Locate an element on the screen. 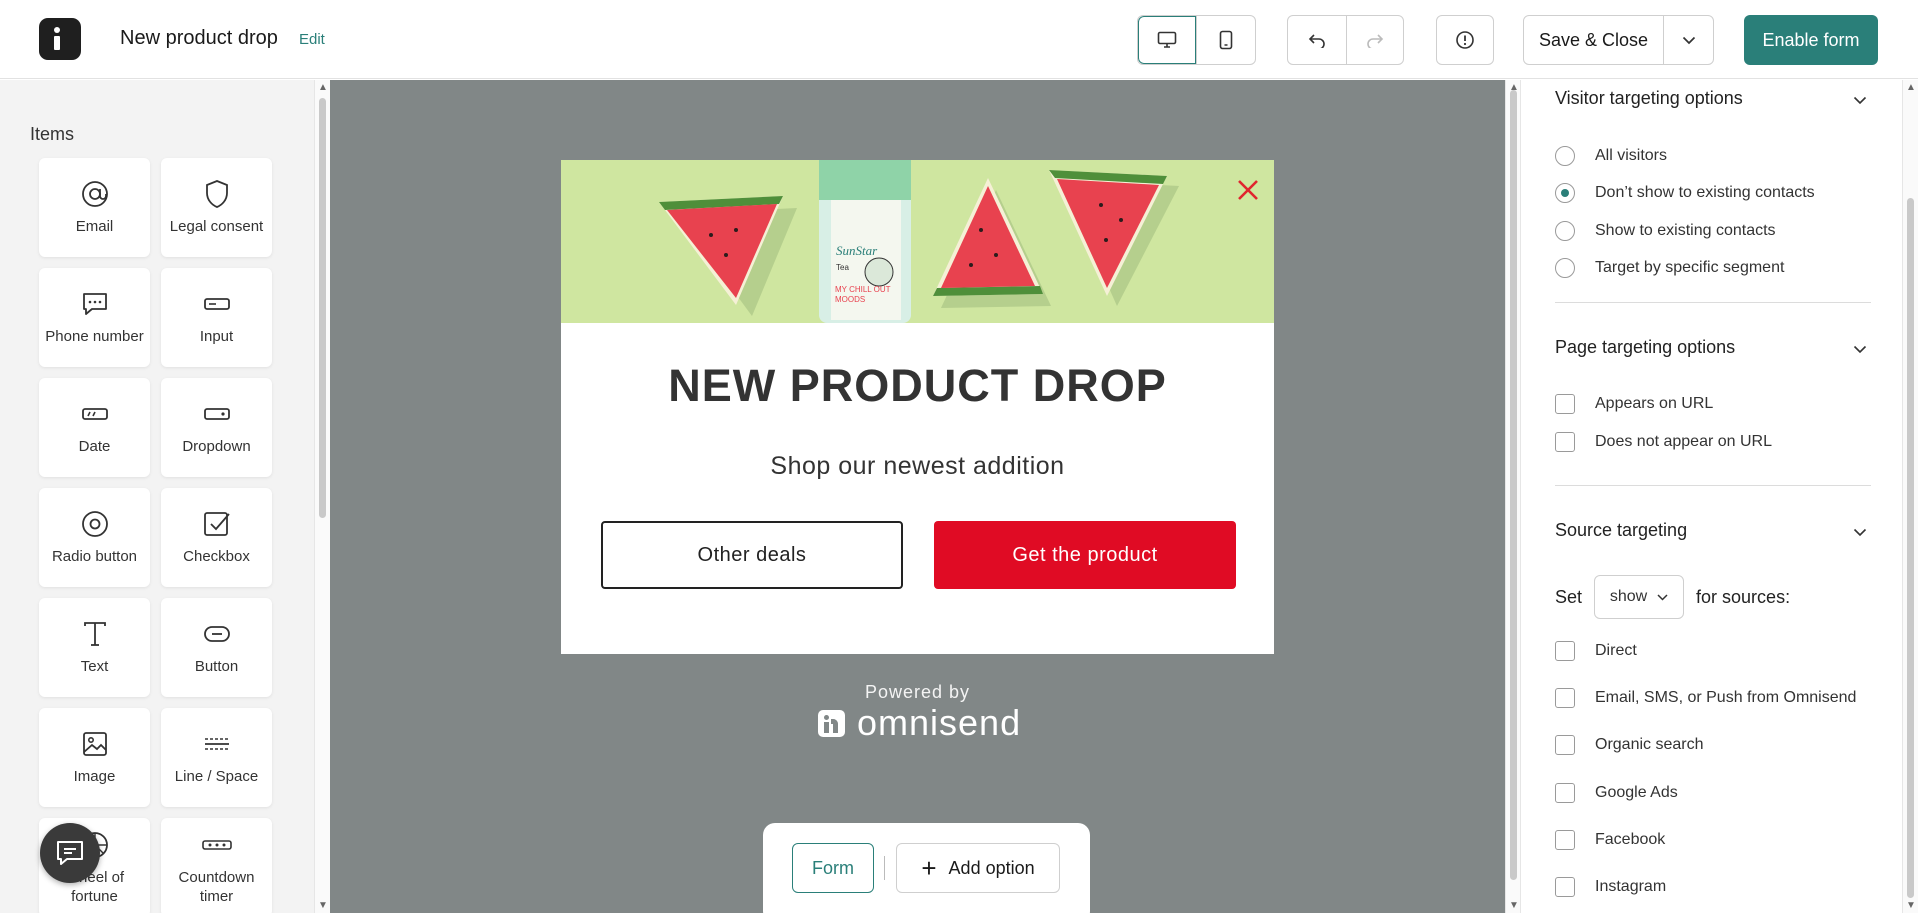 Image resolution: width=1918 pixels, height=913 pixels. source-set-row: Set show for sources: is located at coordinates (1672, 597).